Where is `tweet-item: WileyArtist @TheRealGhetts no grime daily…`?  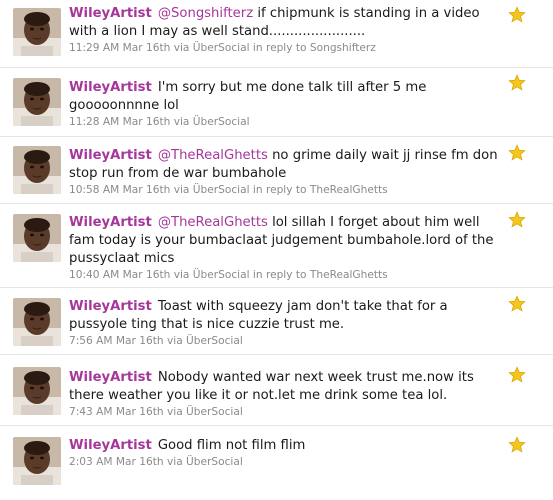 tweet-item: WileyArtist @TheRealGhetts no grime daily… is located at coordinates (276, 170).